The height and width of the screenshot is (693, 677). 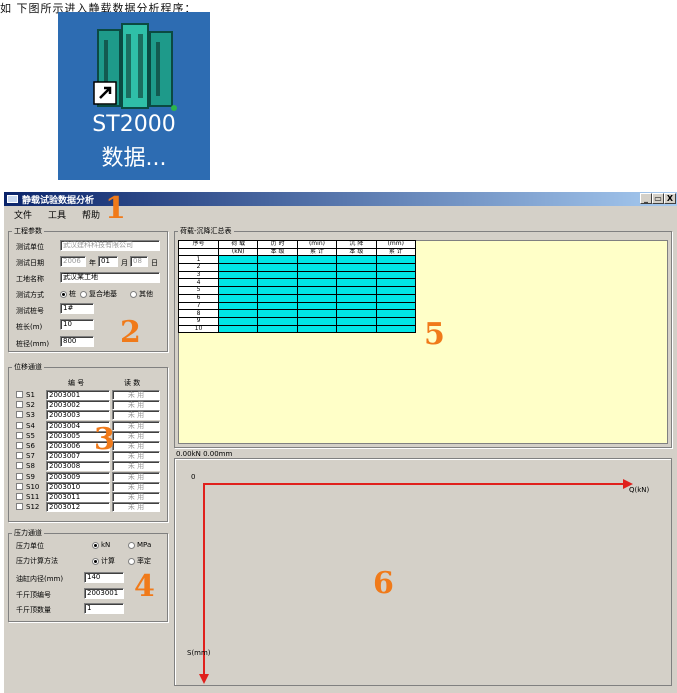 I want to click on unit-kn-option: kN, so click(x=101, y=545).